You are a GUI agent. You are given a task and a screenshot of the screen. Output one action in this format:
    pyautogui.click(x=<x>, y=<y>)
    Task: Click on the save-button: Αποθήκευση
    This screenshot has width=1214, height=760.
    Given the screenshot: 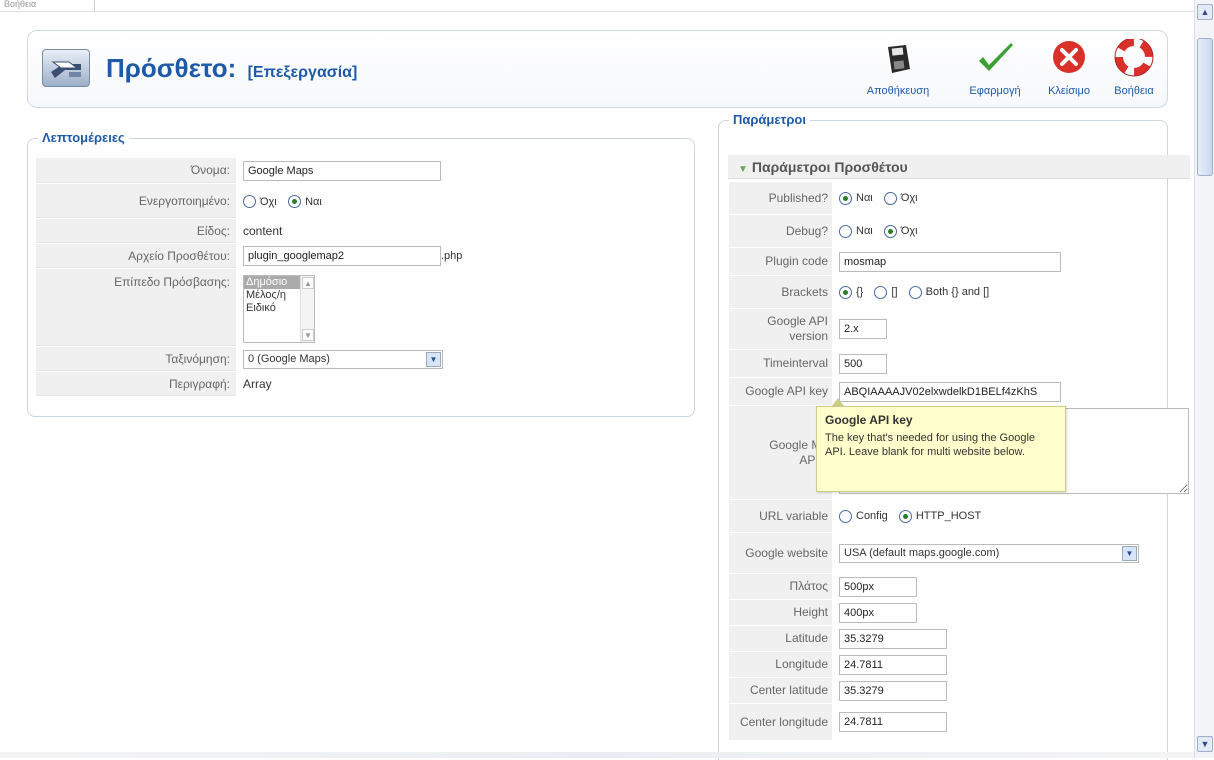 What is the action you would take?
    pyautogui.click(x=898, y=70)
    